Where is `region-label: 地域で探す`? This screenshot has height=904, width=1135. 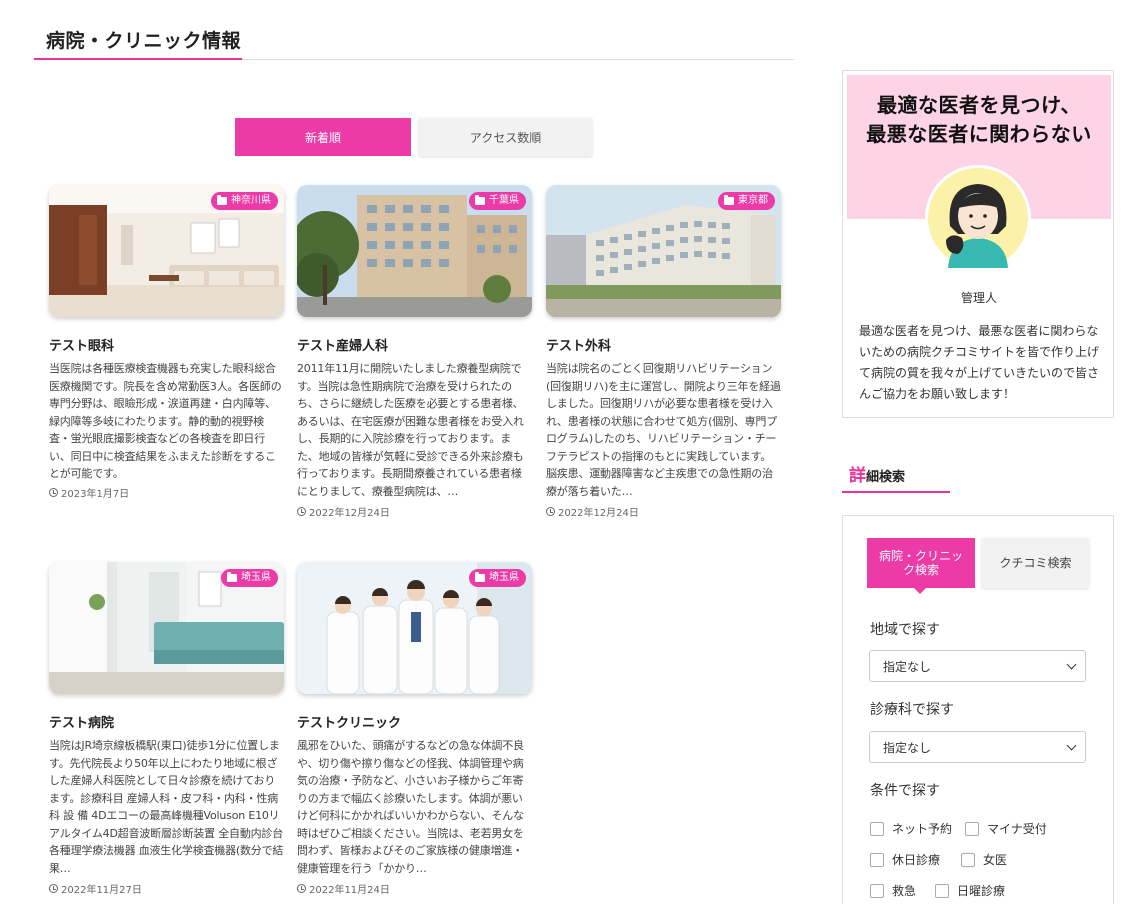 region-label: 地域で探す is located at coordinates (905, 630).